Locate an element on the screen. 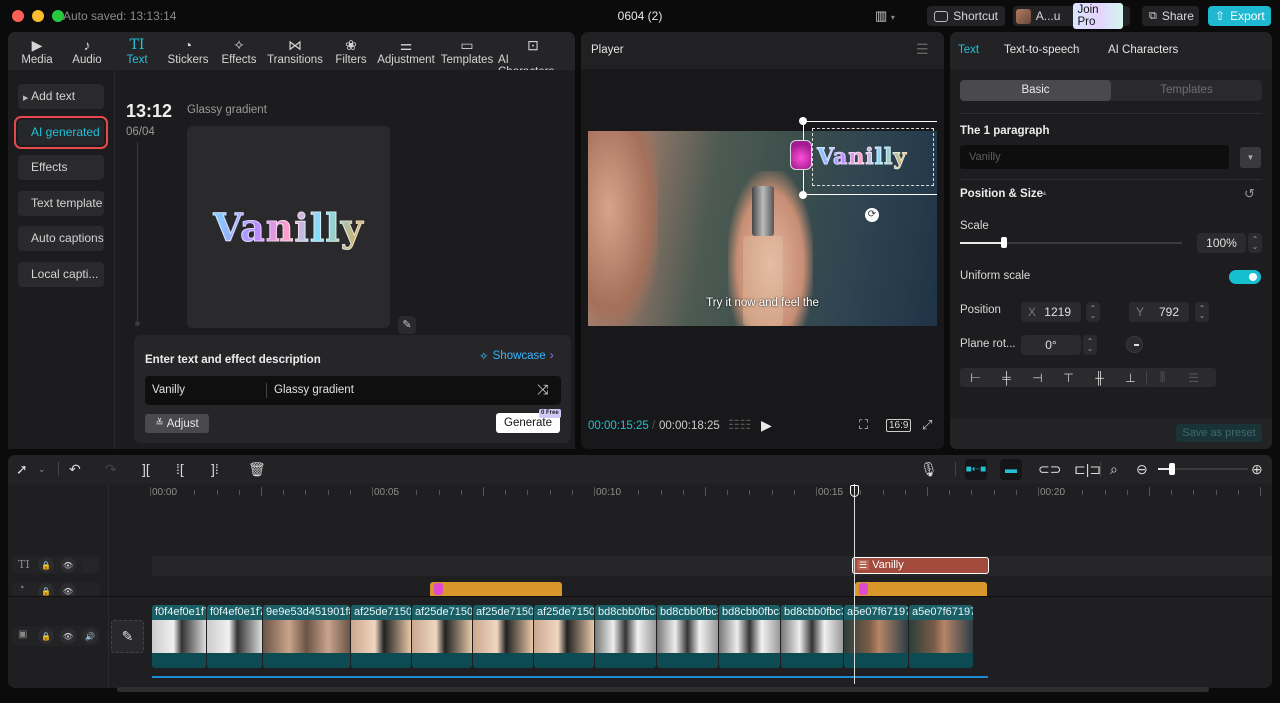 The height and width of the screenshot is (703, 1280). delete-icon: 🗑 is located at coordinates (257, 469).